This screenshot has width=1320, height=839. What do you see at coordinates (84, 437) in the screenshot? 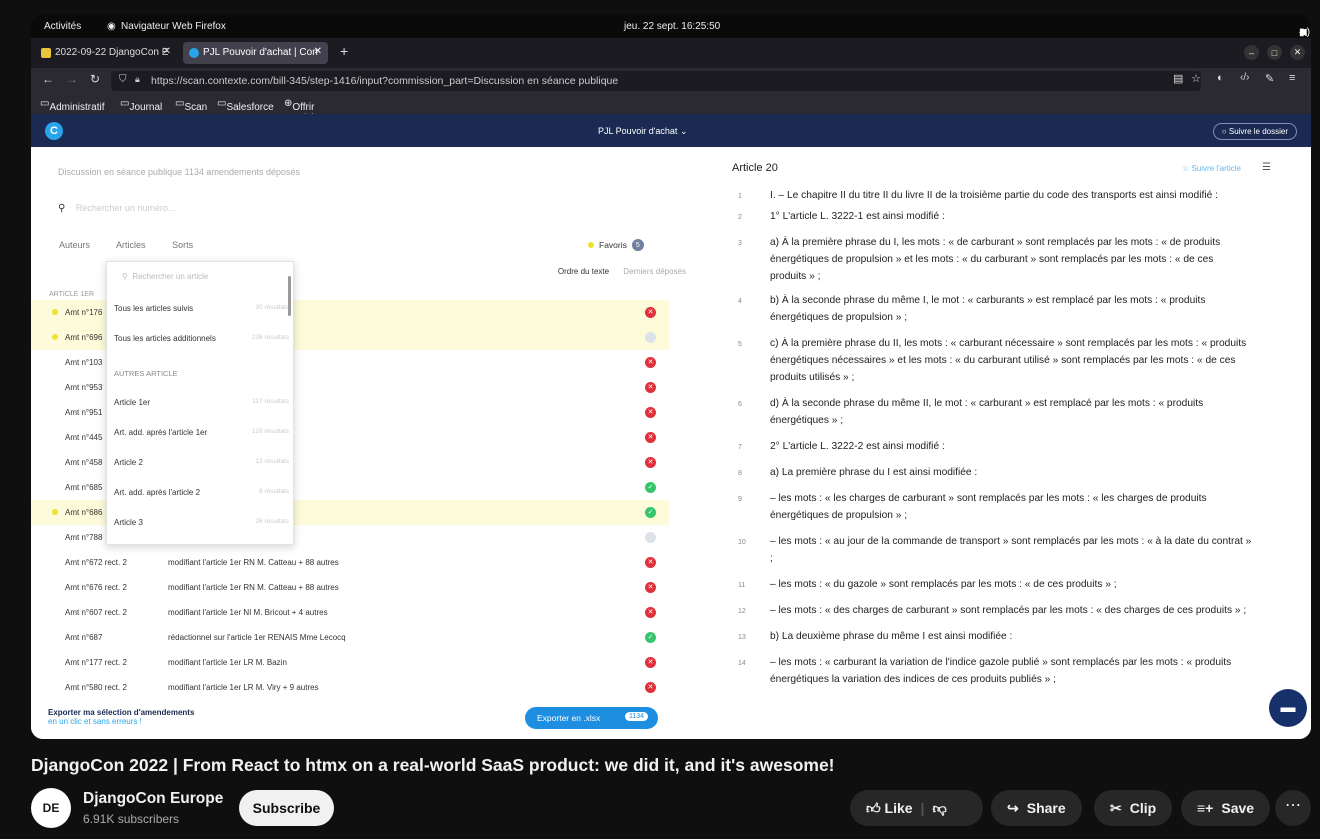
I see `amendment-number: Amt n°445` at bounding box center [84, 437].